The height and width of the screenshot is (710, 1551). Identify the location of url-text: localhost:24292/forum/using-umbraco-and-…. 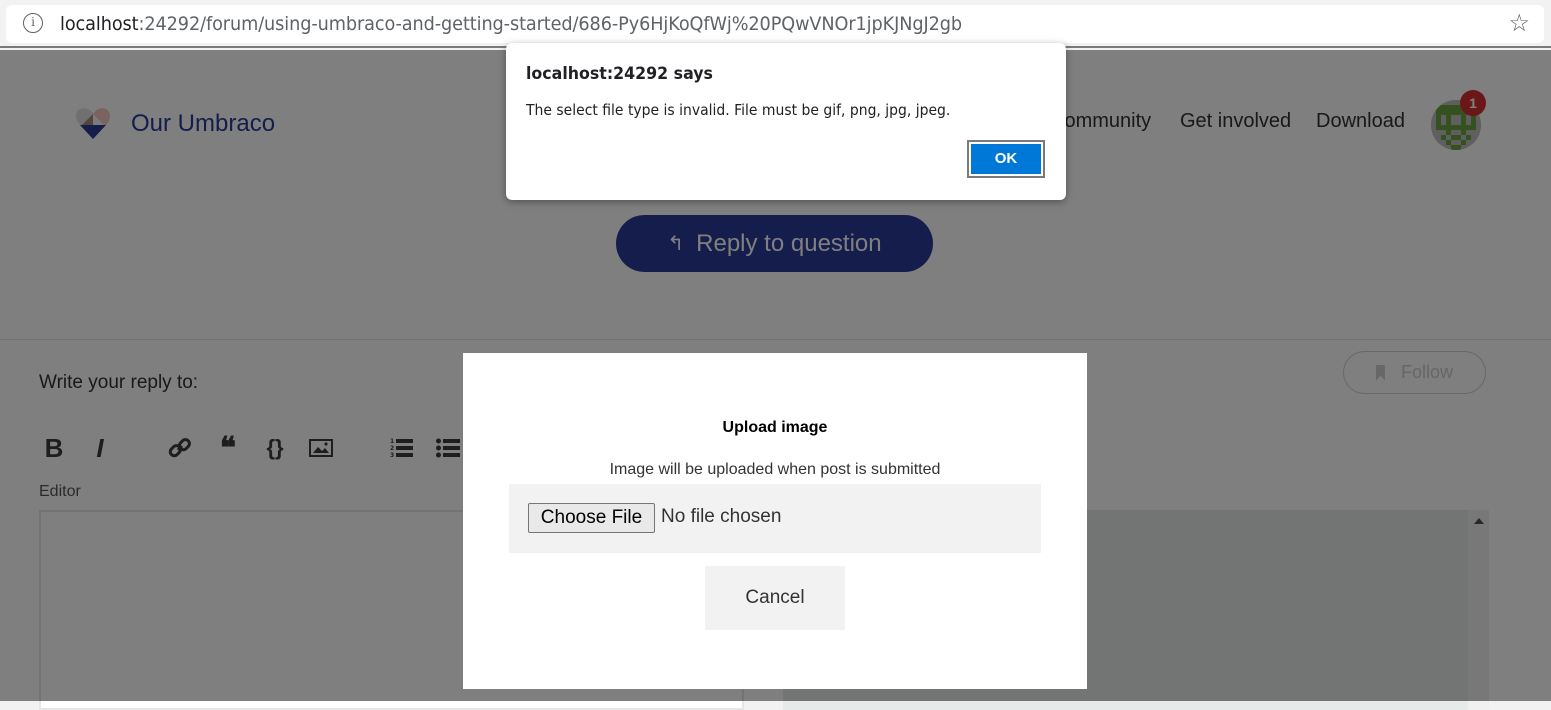
(511, 24).